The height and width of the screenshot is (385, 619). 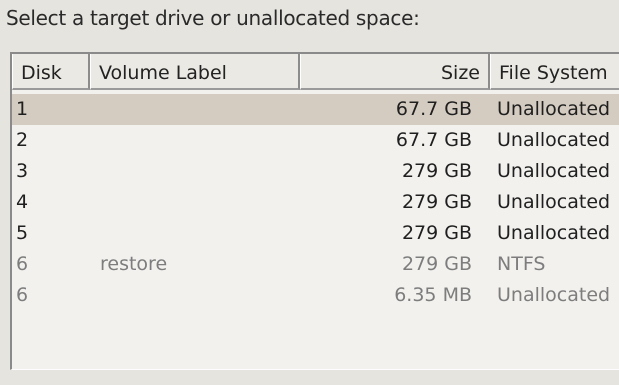 I want to click on column-header-volume-label: Volume Label, so click(x=195, y=72).